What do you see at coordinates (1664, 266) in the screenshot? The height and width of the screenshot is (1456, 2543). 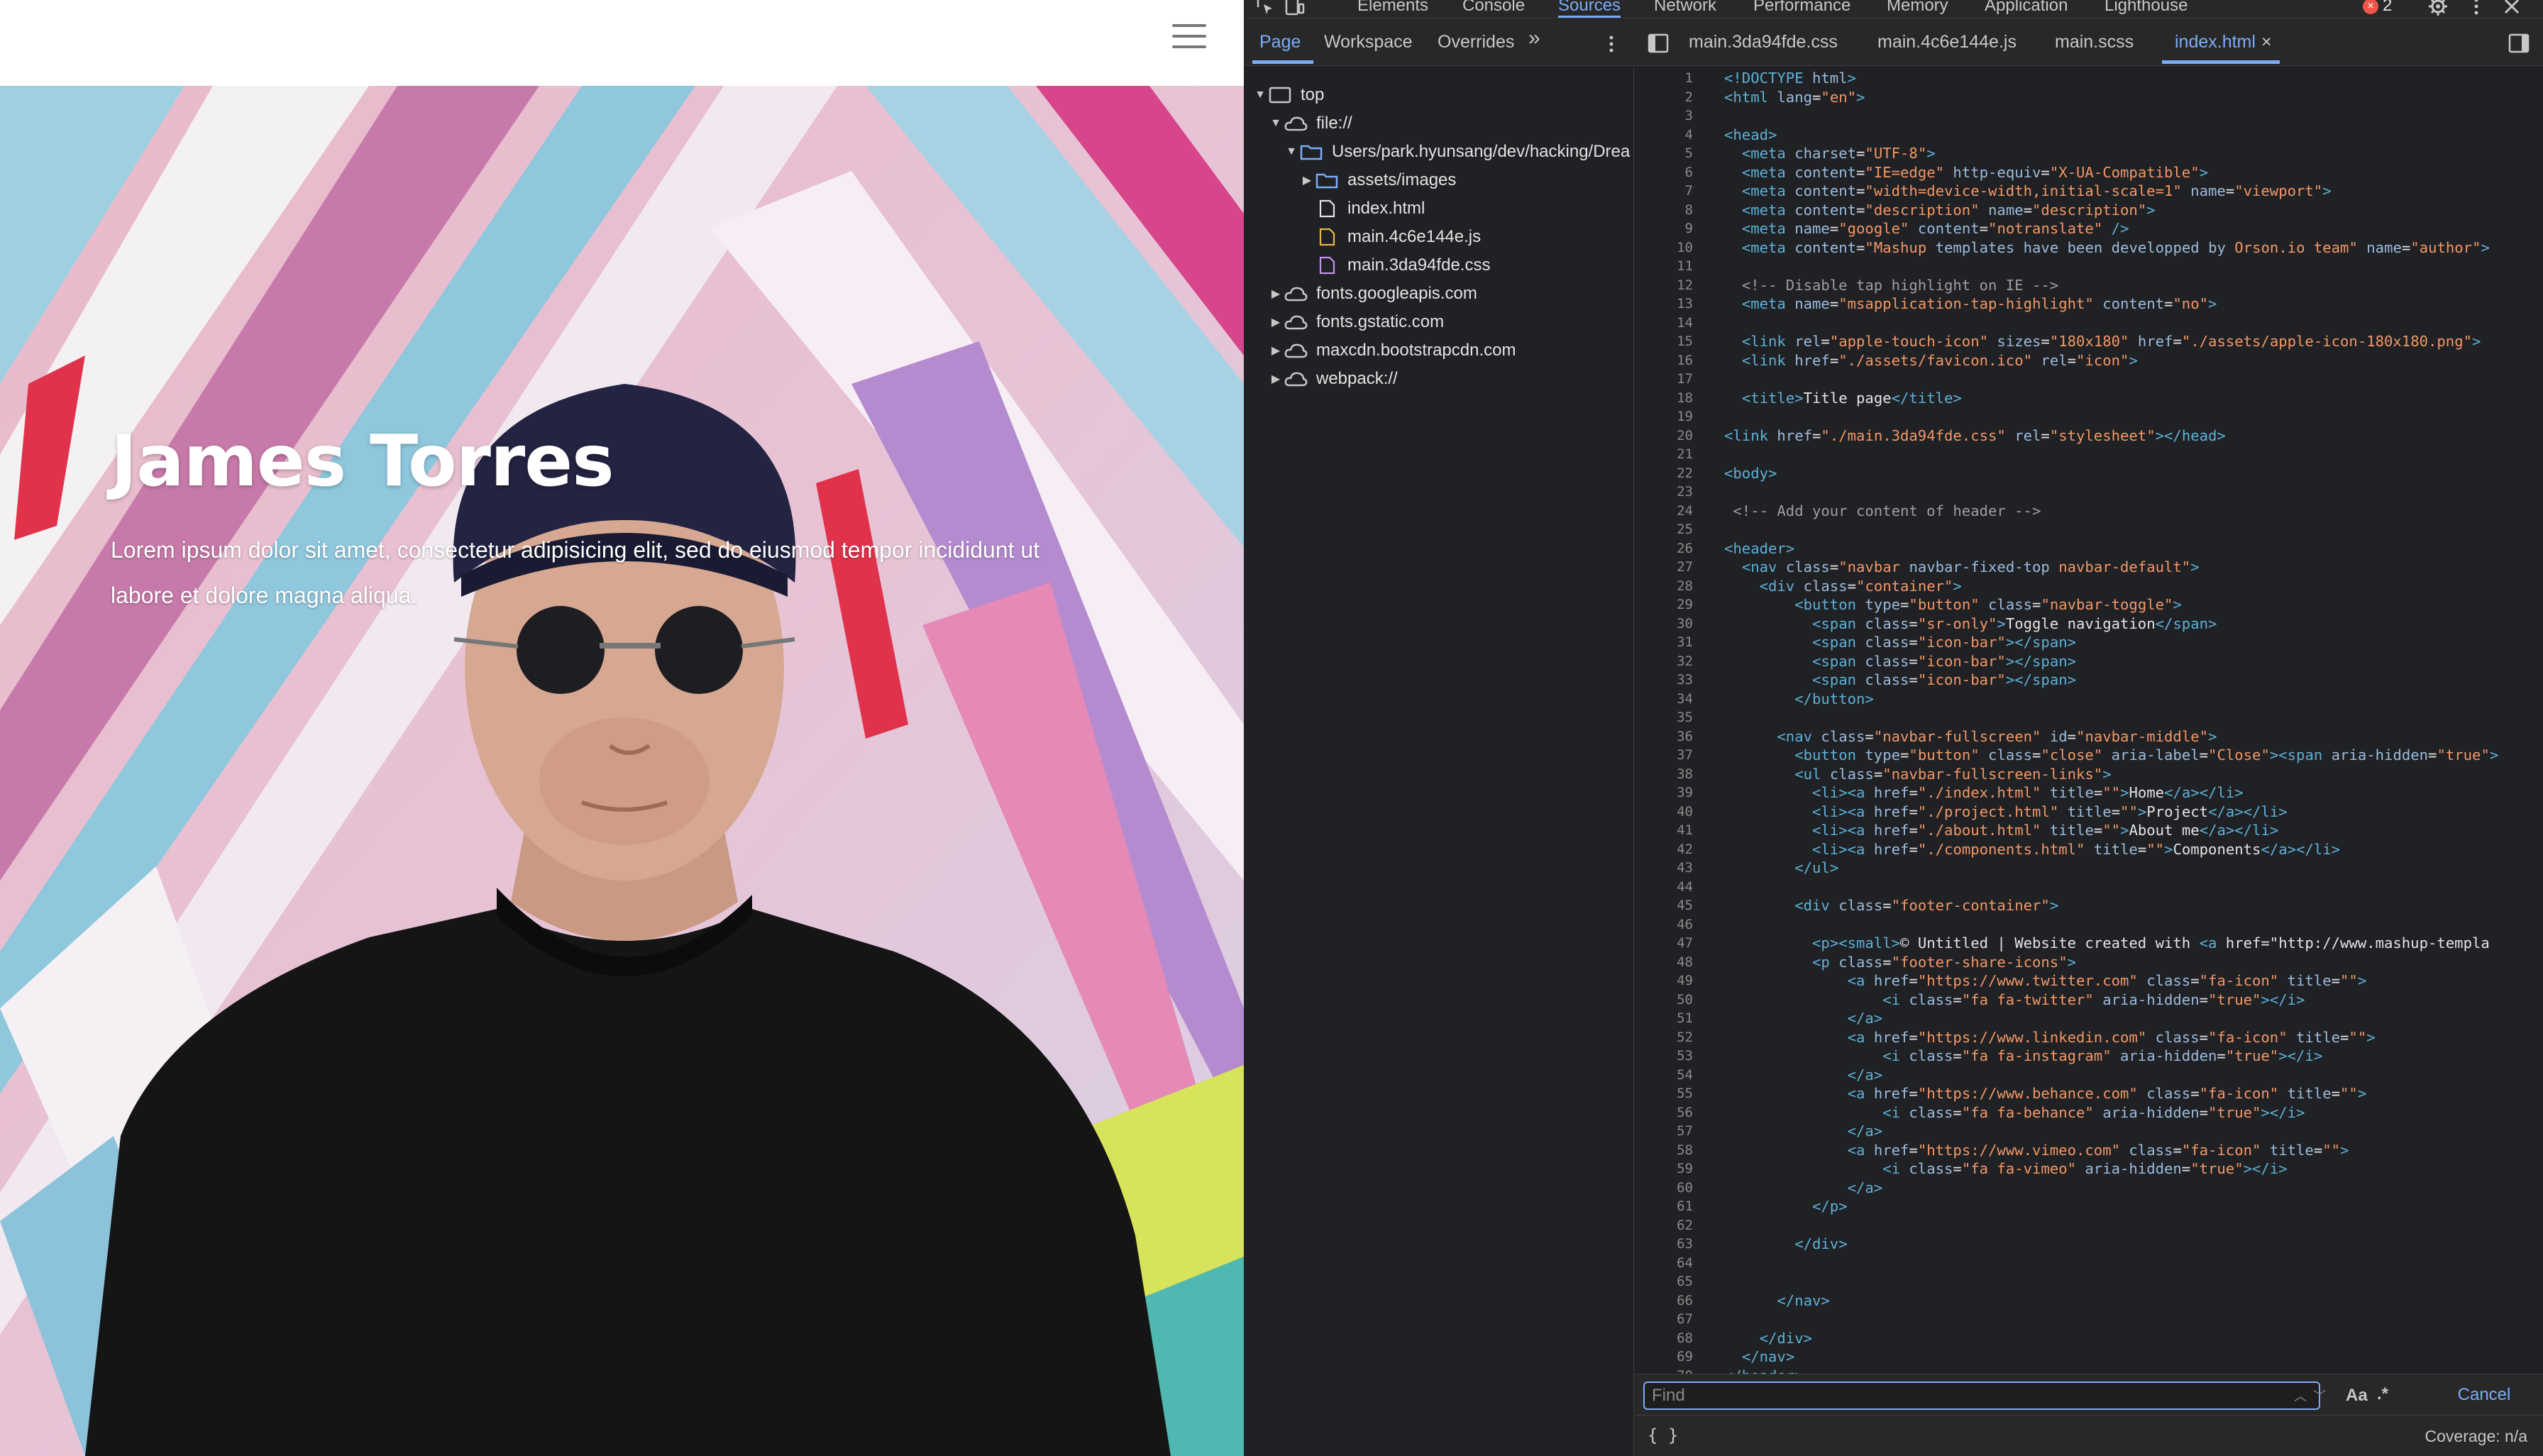 I see `line-number: 11` at bounding box center [1664, 266].